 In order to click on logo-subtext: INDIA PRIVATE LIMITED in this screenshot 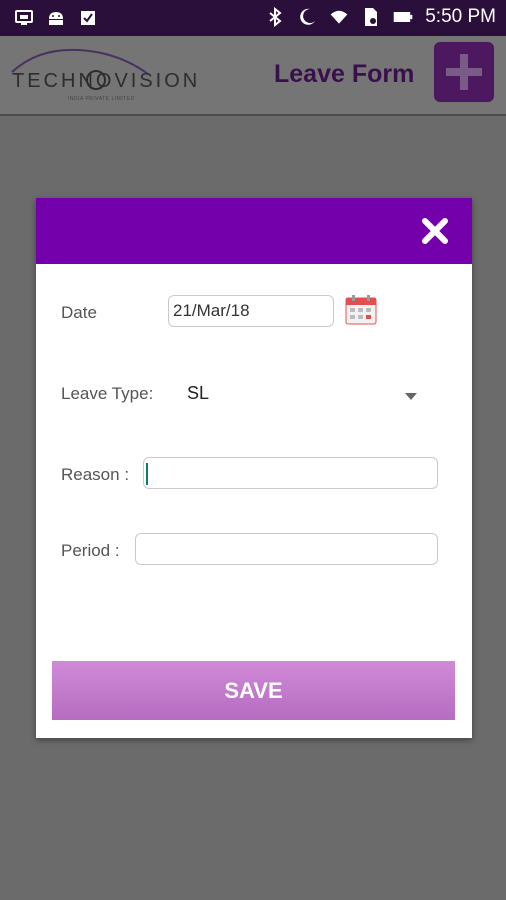, I will do `click(101, 99)`.